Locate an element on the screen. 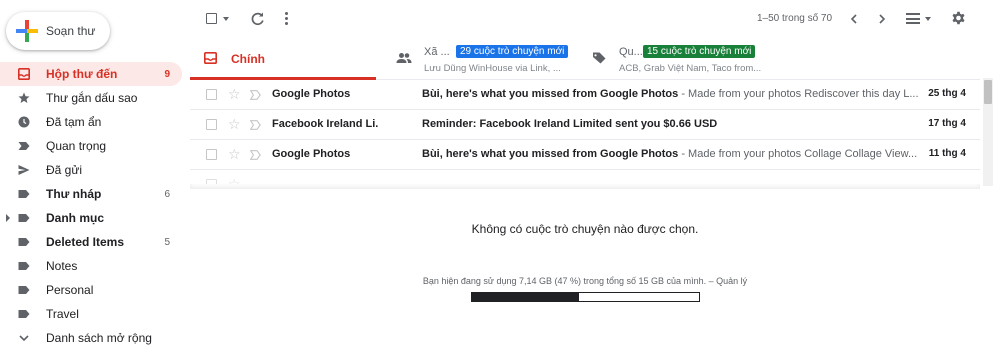  refresh-icon is located at coordinates (257, 18).